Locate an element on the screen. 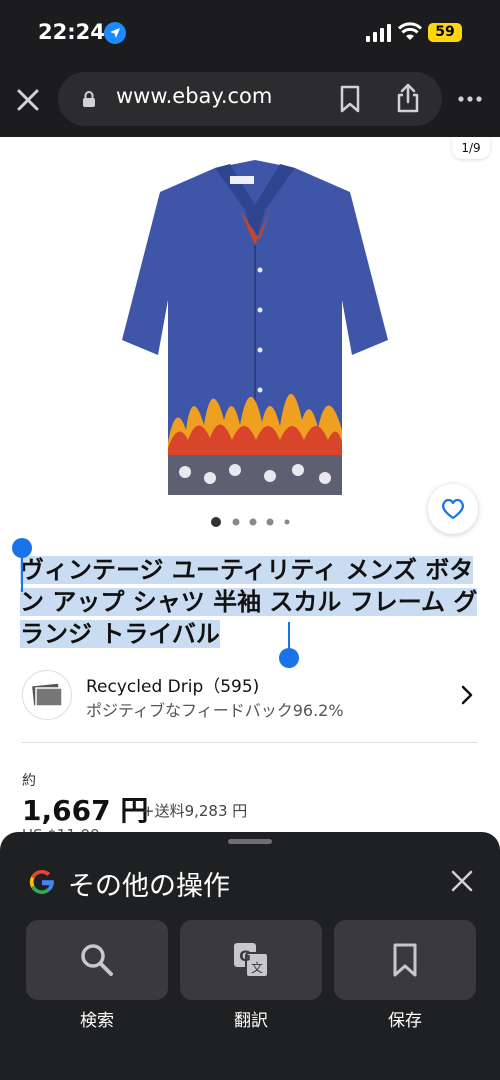 This screenshot has width=500, height=1080. translate-action-button: G 文 is located at coordinates (251, 960).